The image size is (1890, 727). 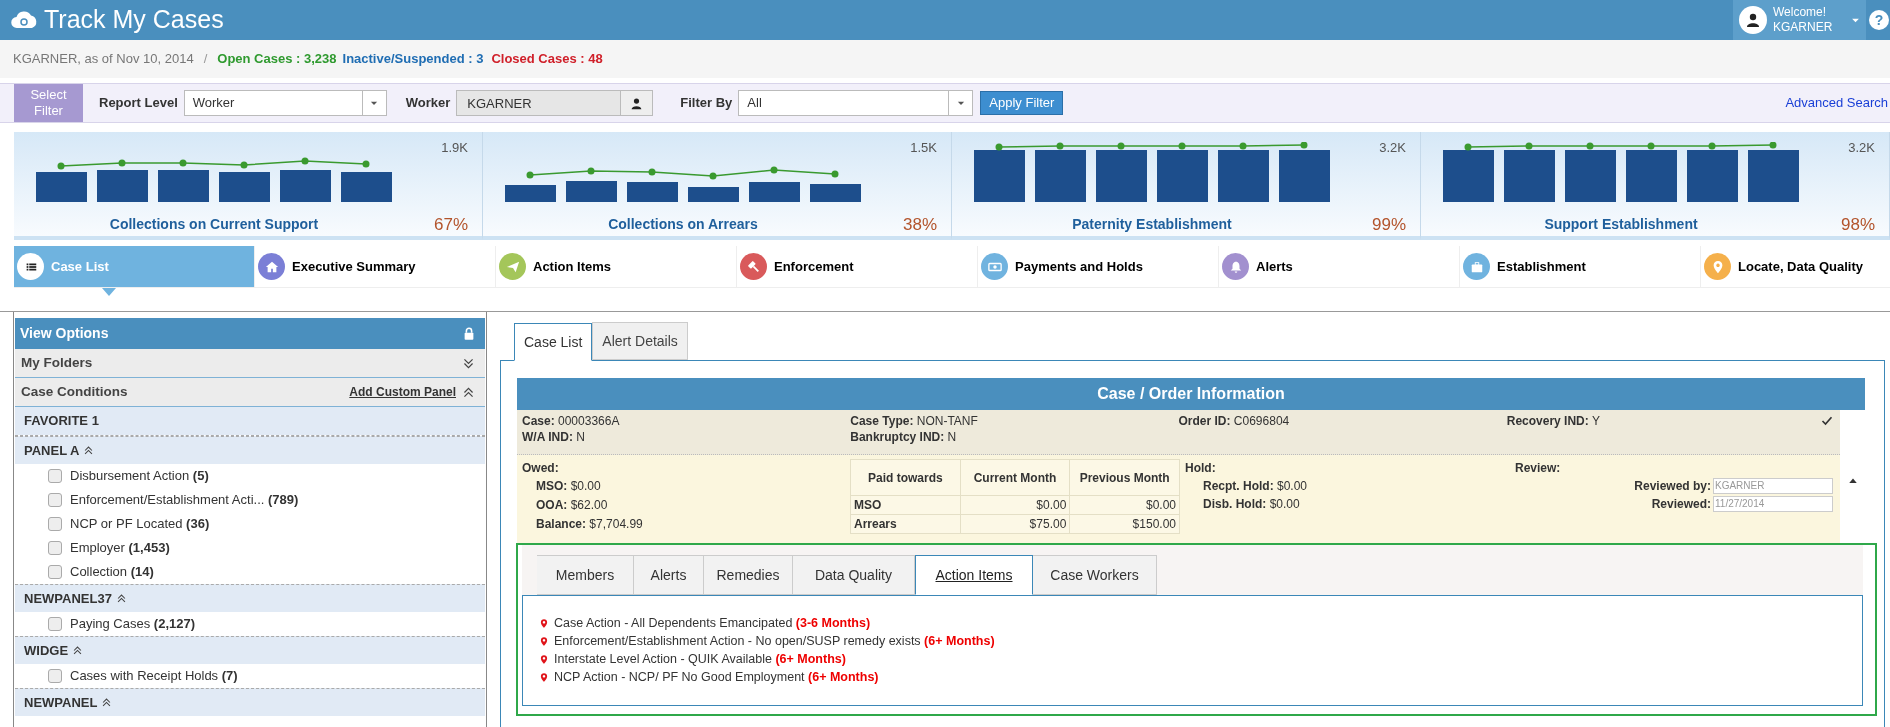 I want to click on field-text: Disb. Hold: $0.00, so click(x=1251, y=504).